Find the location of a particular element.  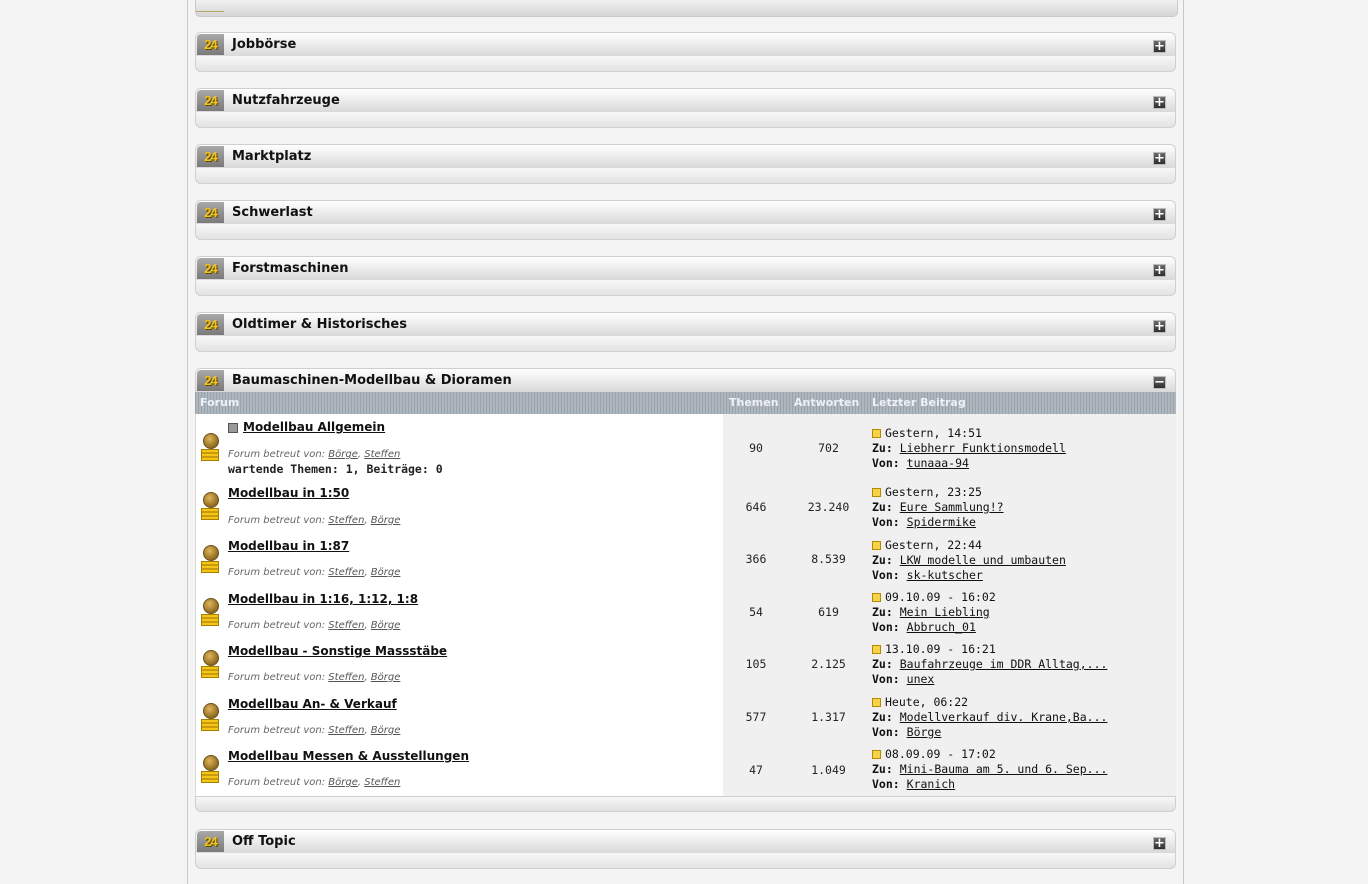

category-title: Forstmaschinen is located at coordinates (290, 268).